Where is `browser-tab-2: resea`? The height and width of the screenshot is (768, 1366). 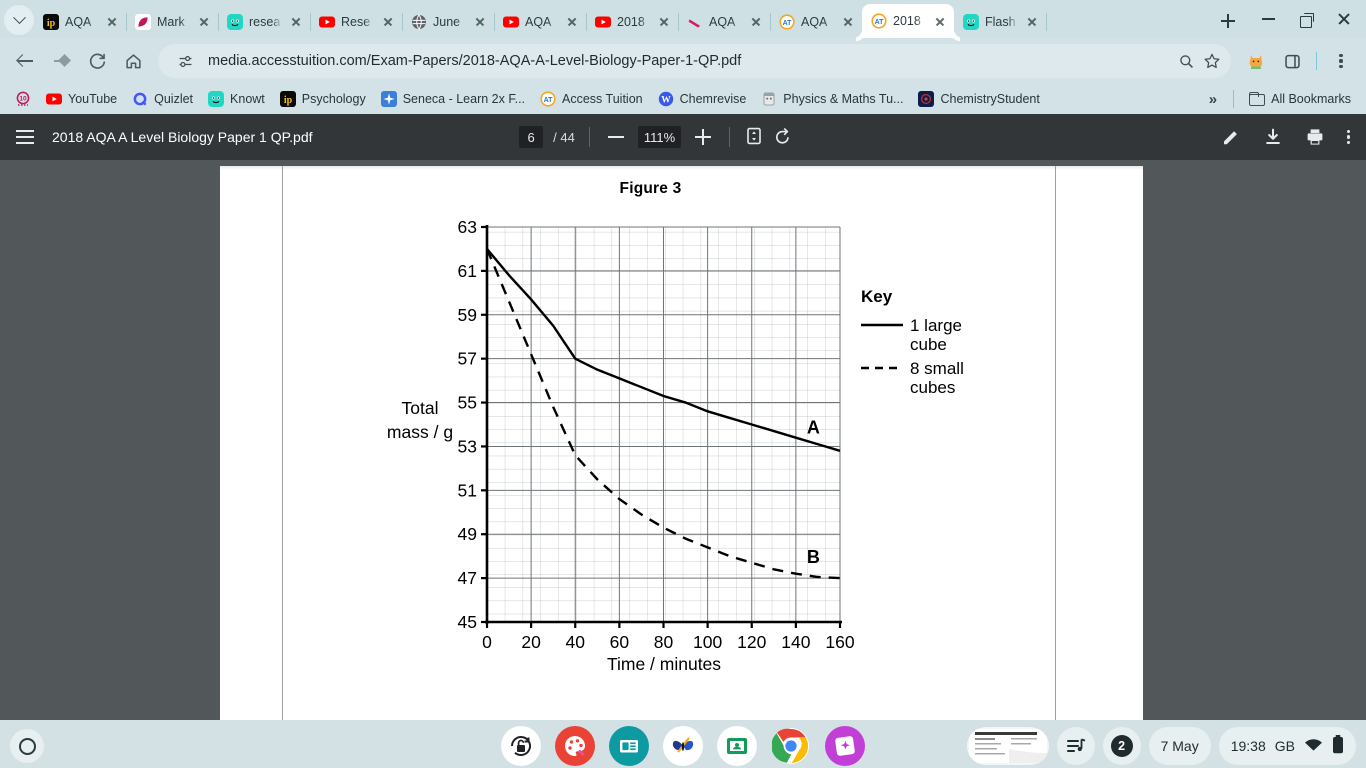
browser-tab-2: resea is located at coordinates (264, 21).